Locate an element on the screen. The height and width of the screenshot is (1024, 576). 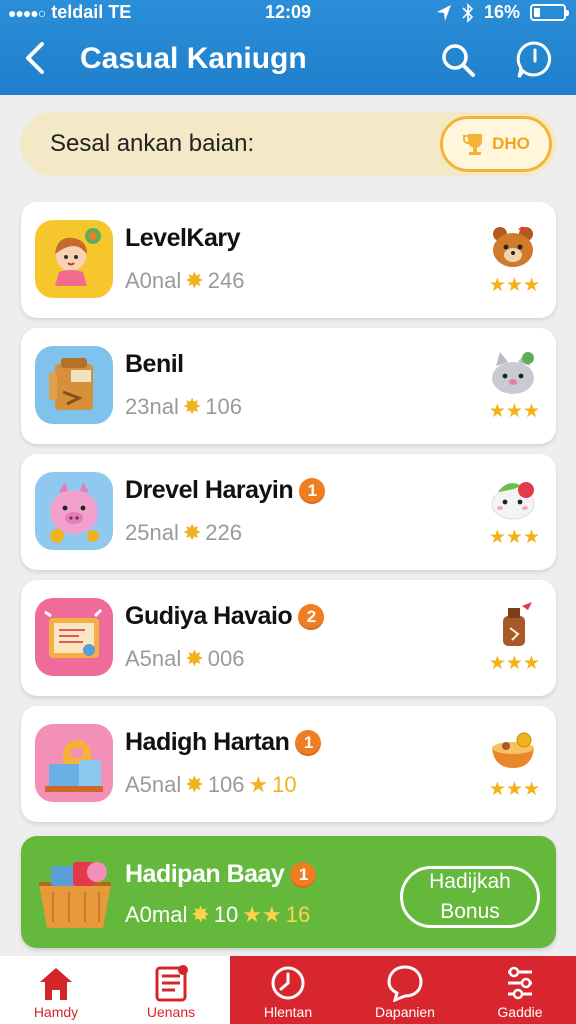
item-title: Drevel Harayin 1 is located at coordinates (225, 490).